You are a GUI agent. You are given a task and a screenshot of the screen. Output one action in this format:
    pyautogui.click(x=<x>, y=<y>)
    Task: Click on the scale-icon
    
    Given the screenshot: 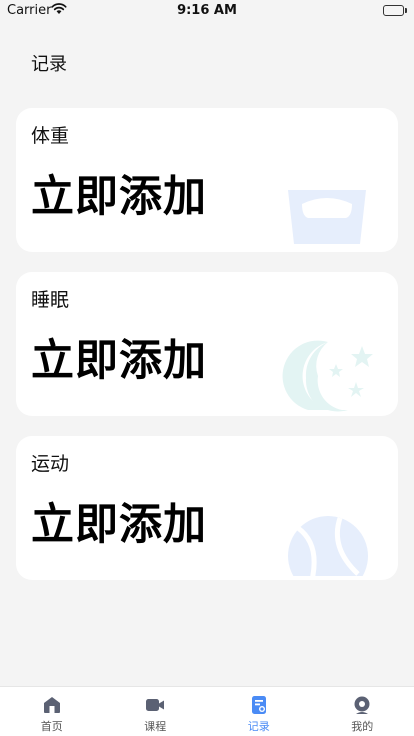 What is the action you would take?
    pyautogui.click(x=327, y=217)
    